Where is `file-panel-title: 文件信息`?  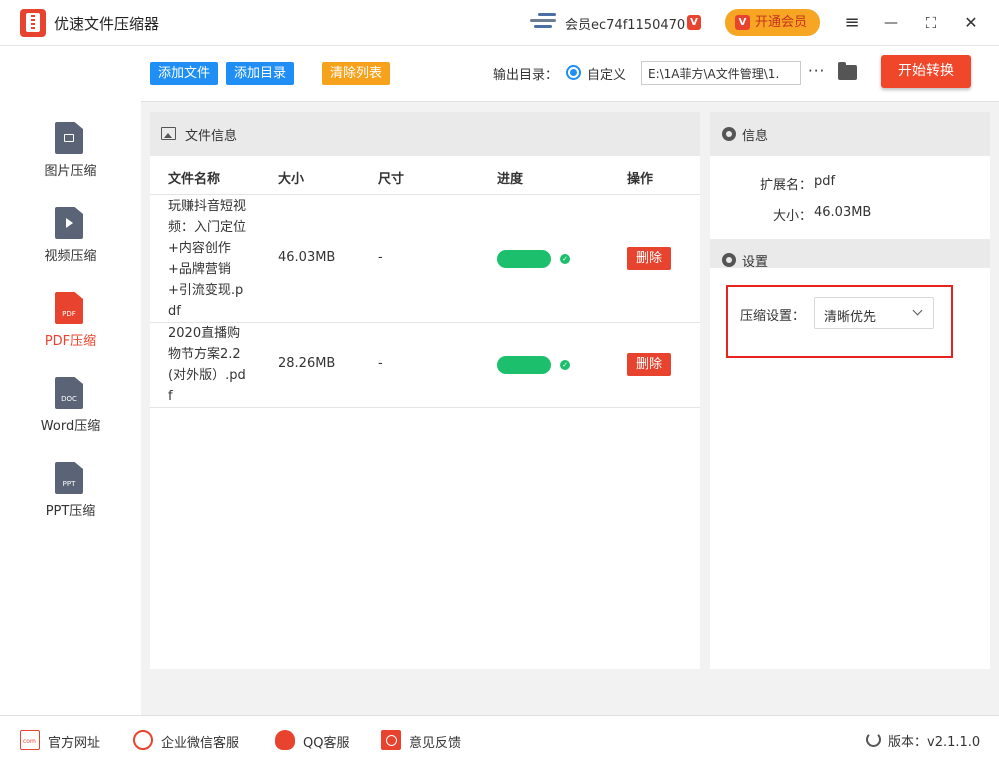
file-panel-title: 文件信息 is located at coordinates (211, 136).